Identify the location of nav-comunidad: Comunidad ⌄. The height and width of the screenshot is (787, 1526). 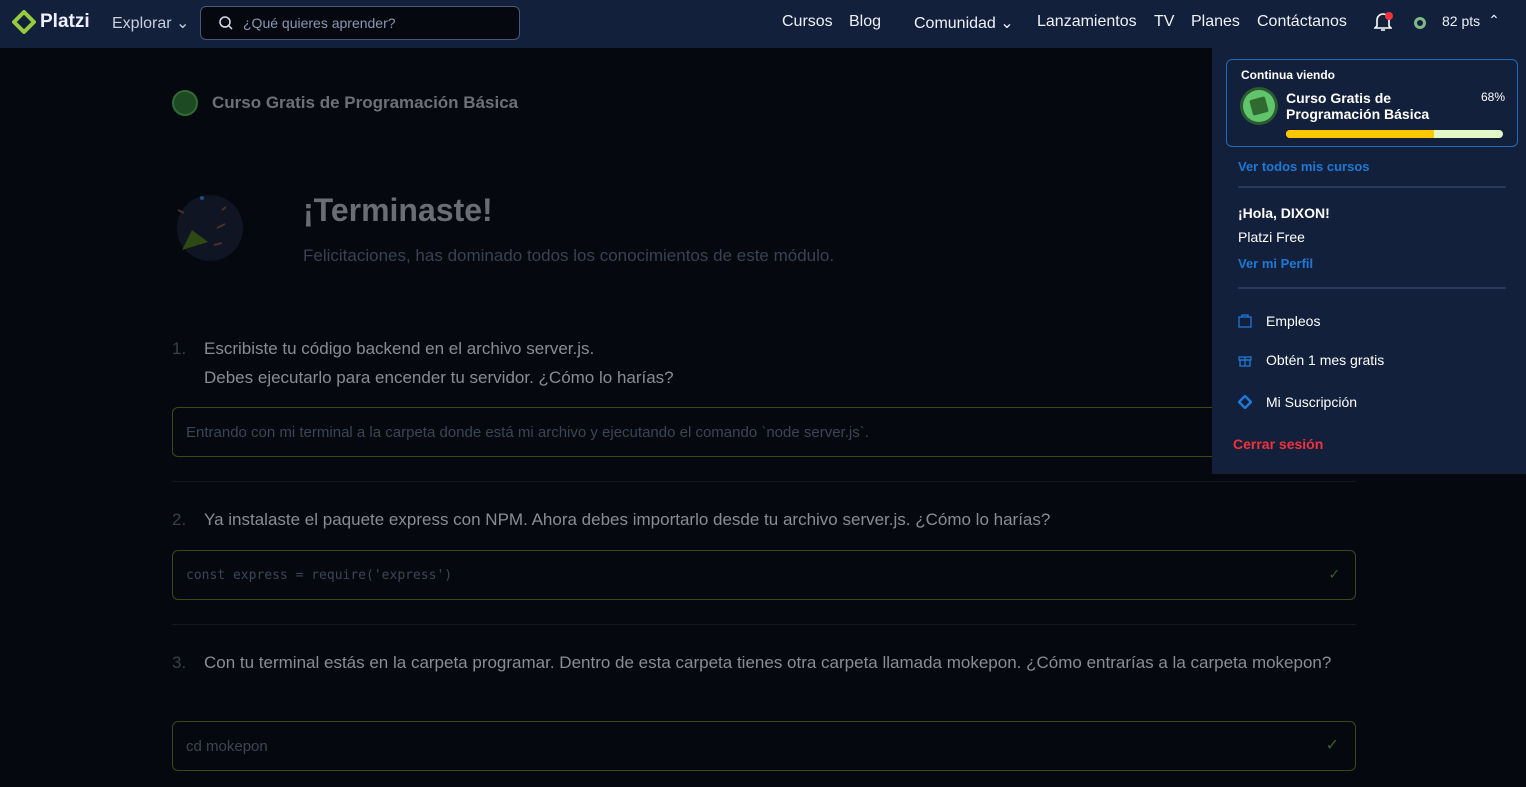
(964, 23).